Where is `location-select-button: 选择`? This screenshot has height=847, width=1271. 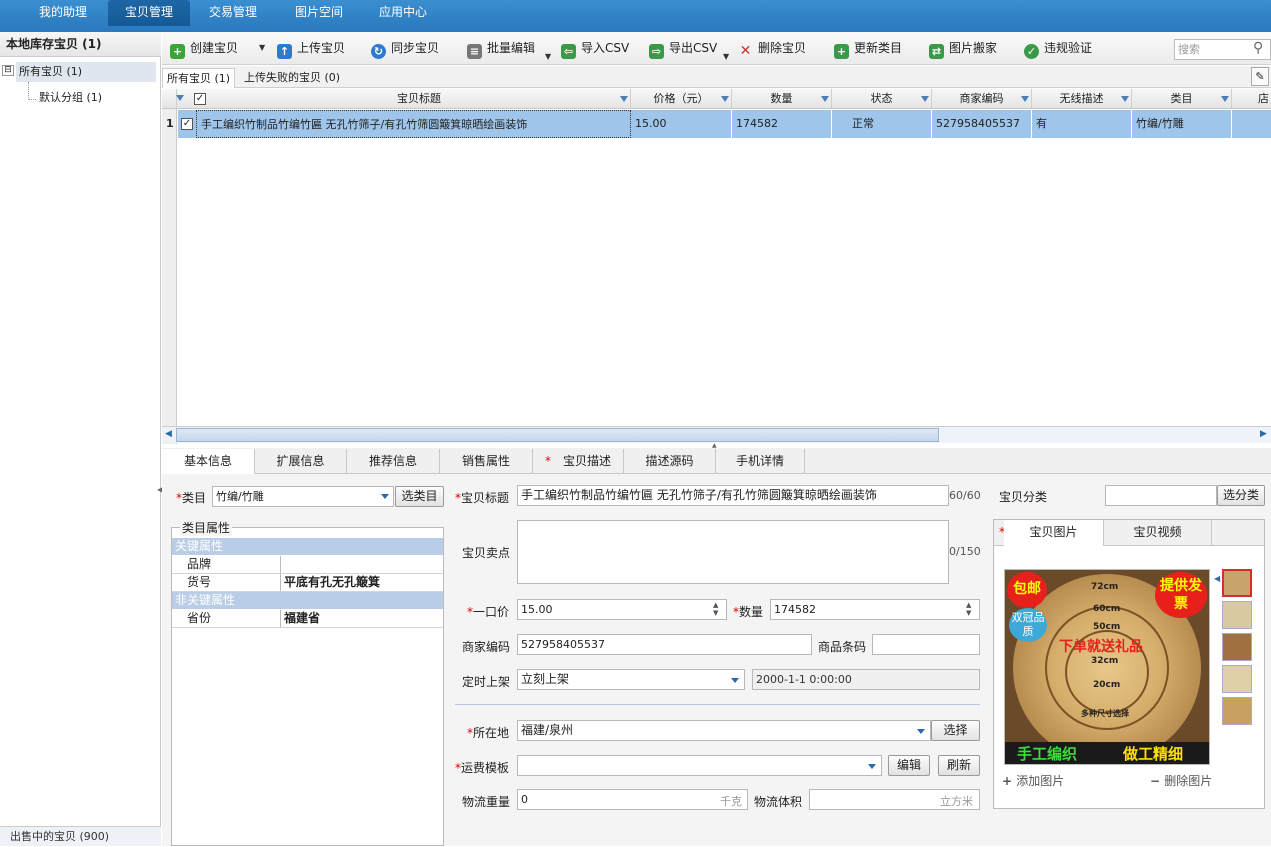 location-select-button: 选择 is located at coordinates (955, 730).